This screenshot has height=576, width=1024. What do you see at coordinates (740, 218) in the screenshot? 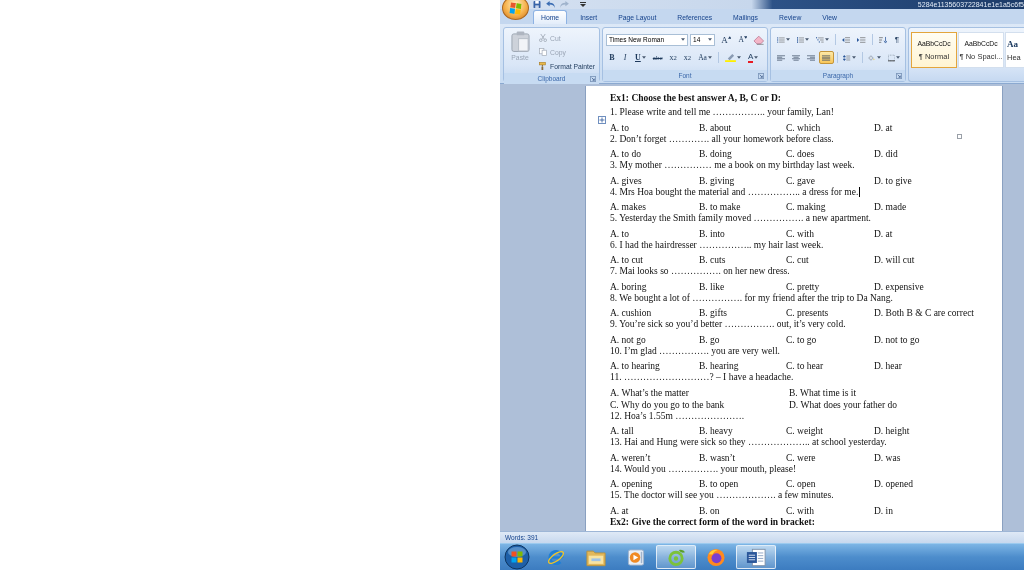
I see `question-text: 5. Yesterday the Smith family moved ……………. a new apartment.` at bounding box center [740, 218].